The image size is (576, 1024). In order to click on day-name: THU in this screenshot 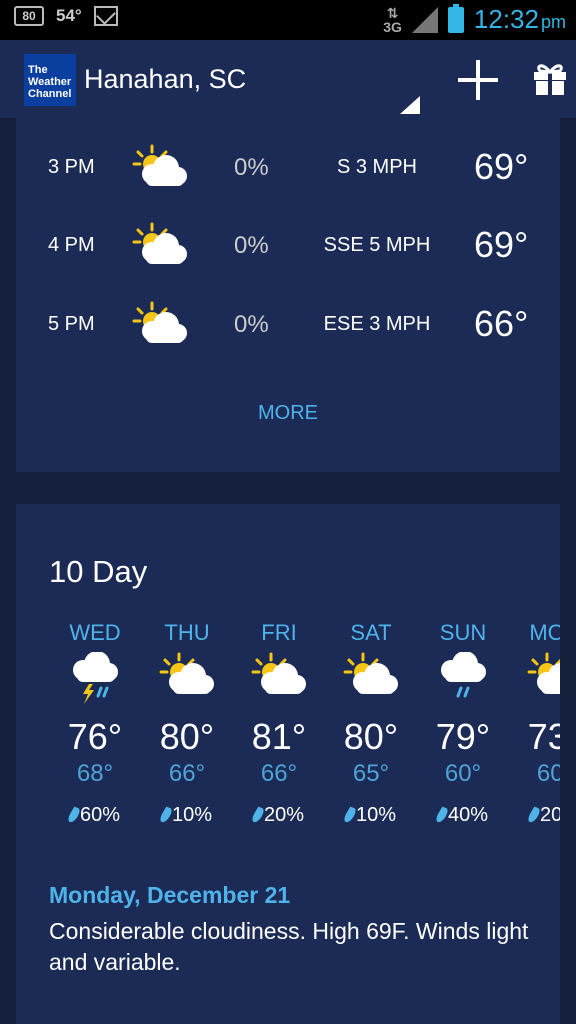, I will do `click(187, 632)`.